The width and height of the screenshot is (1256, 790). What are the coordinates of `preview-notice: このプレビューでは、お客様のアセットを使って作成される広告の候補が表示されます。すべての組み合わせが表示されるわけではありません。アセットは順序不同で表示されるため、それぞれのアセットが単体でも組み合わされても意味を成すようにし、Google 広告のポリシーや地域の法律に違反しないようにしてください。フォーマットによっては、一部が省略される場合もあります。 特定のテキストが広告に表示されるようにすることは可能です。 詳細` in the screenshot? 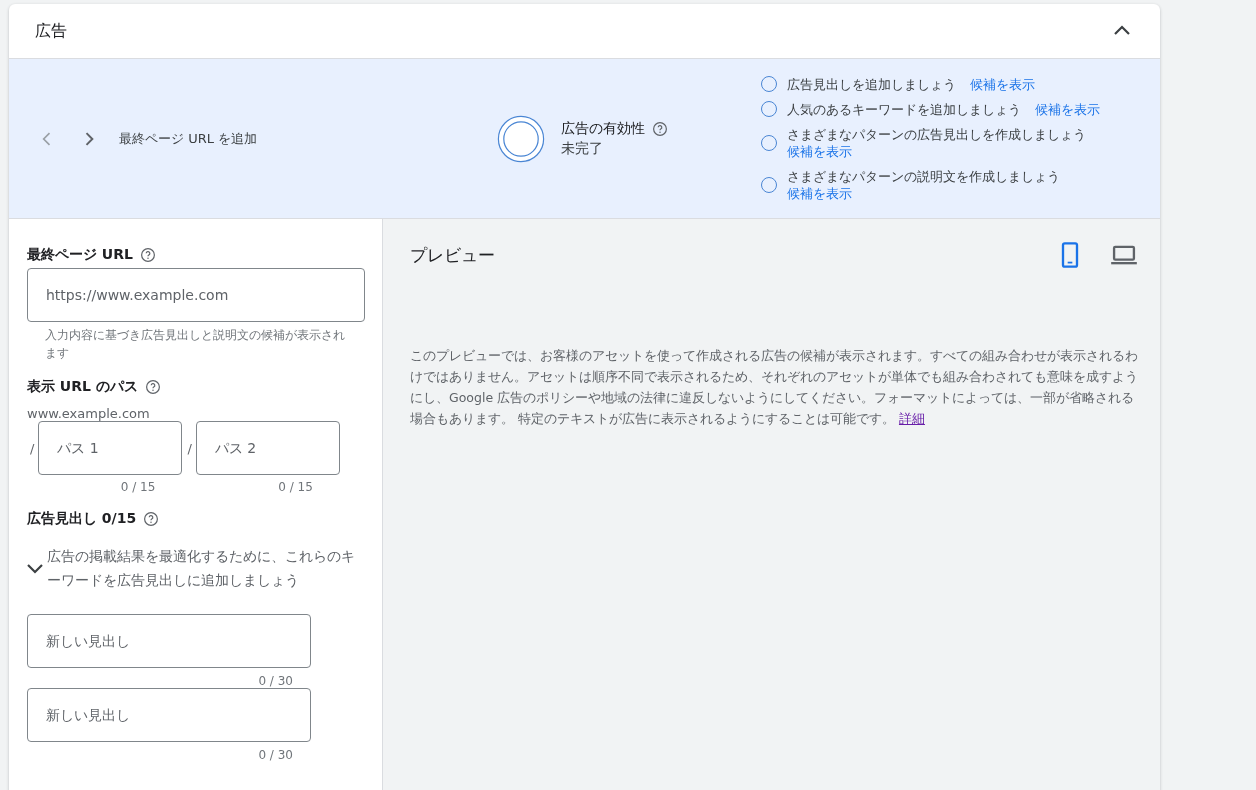 It's located at (774, 387).